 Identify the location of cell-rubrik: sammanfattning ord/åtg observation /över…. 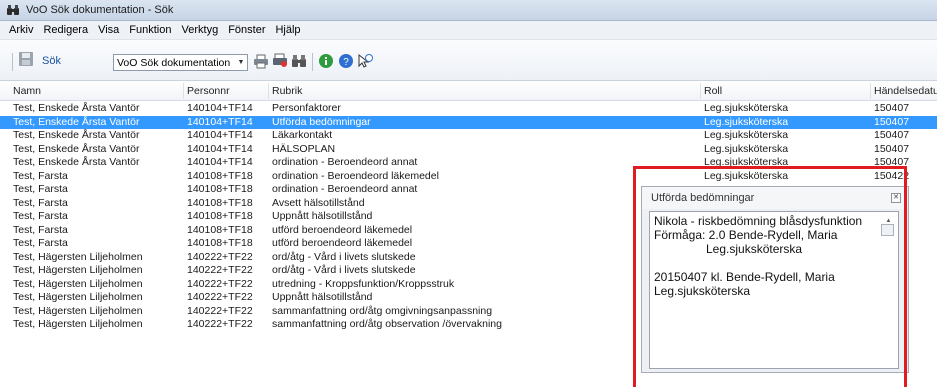
(387, 324).